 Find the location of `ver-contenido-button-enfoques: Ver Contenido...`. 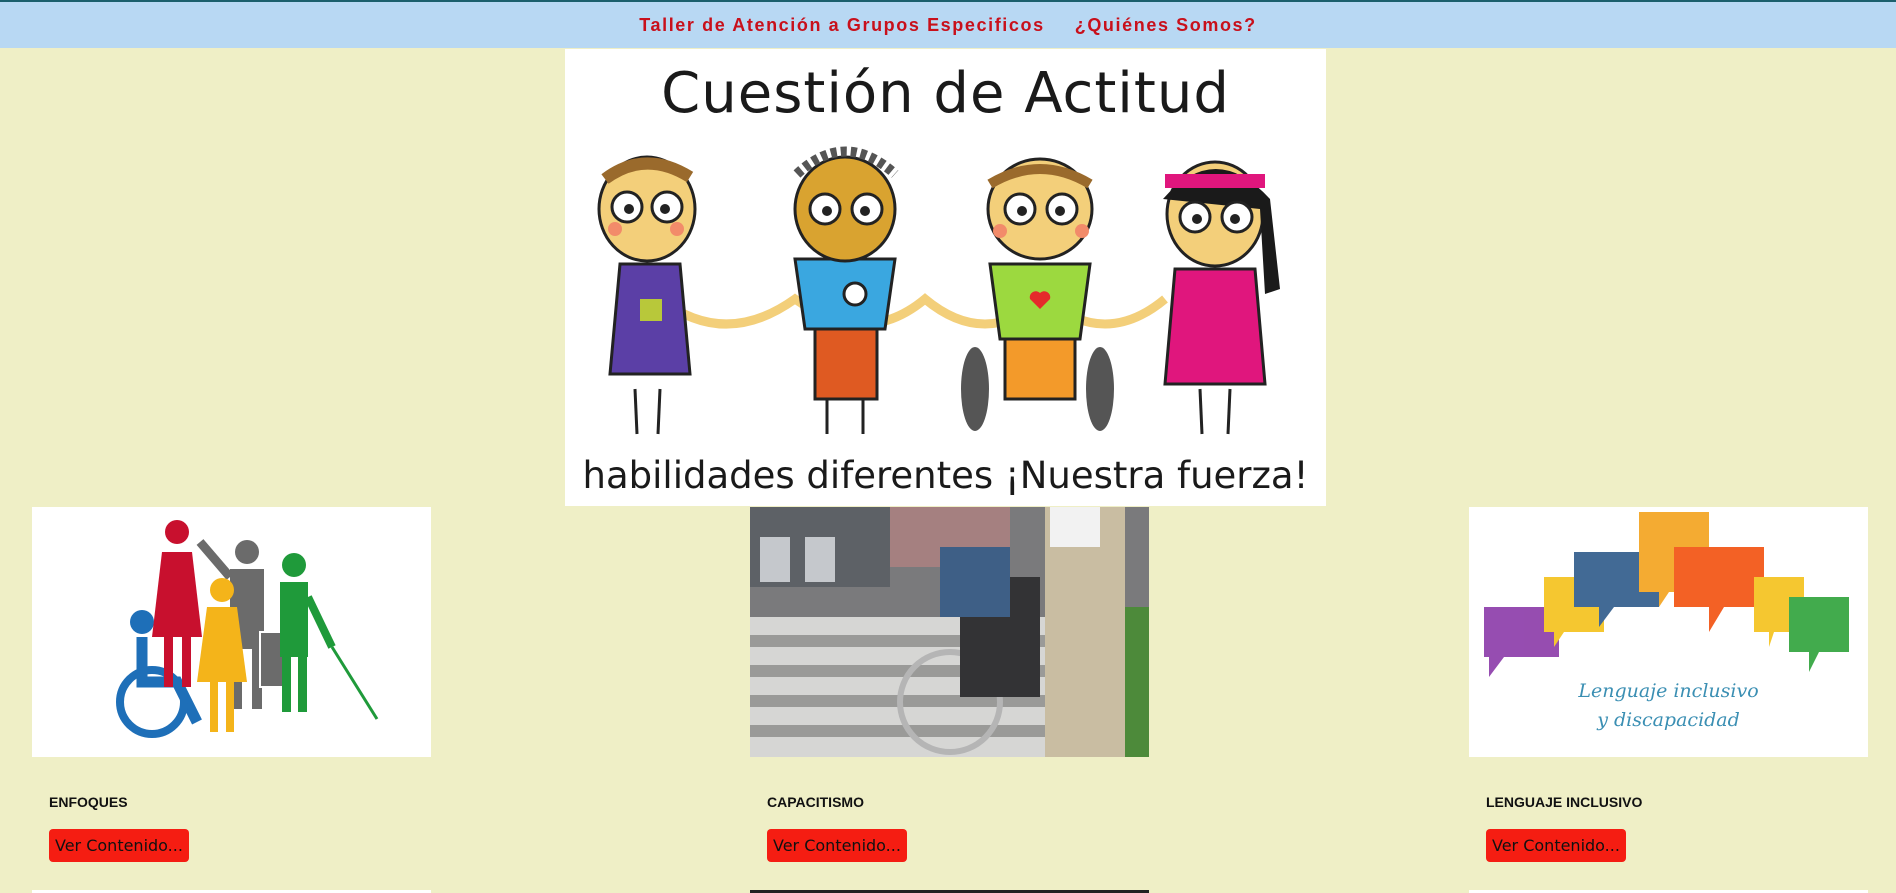

ver-contenido-button-enfoques: Ver Contenido... is located at coordinates (119, 845).